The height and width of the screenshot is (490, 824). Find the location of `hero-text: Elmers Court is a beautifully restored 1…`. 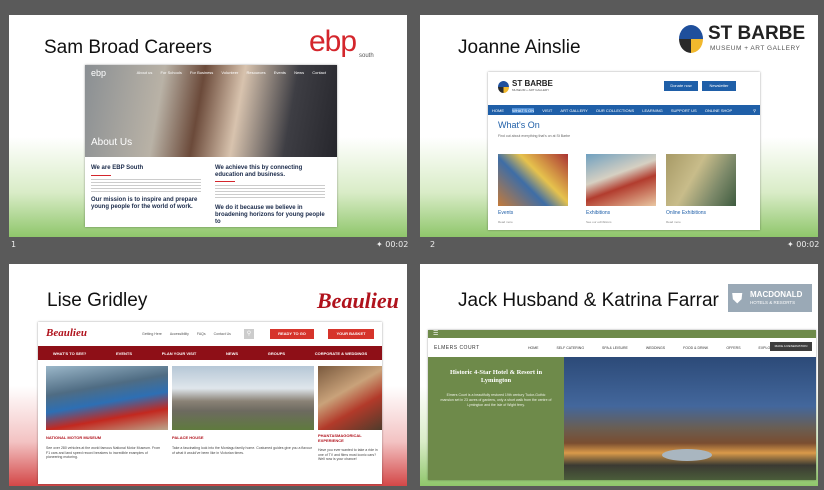

hero-text: Elmers Court is a beautifully restored 1… is located at coordinates (496, 400).